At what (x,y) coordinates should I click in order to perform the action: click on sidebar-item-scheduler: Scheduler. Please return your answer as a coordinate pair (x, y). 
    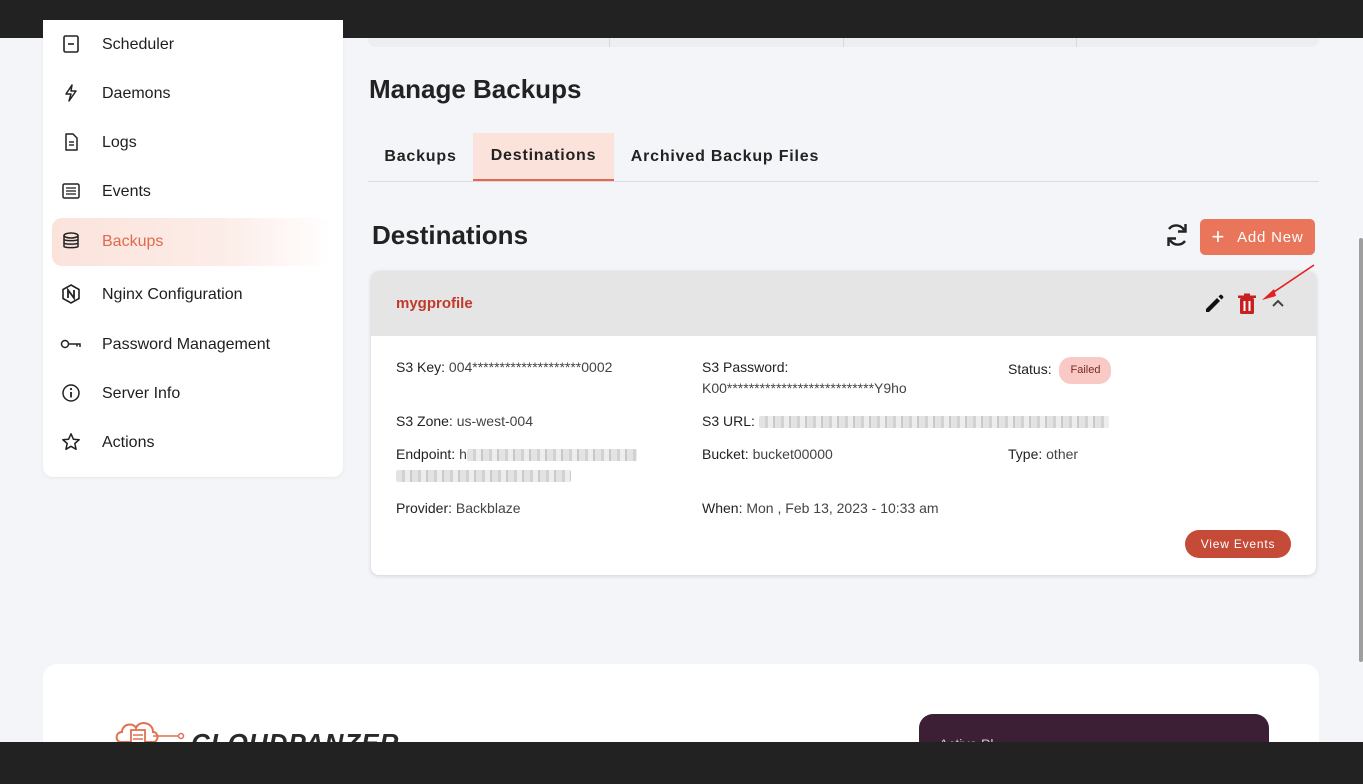
    Looking at the image, I should click on (192, 45).